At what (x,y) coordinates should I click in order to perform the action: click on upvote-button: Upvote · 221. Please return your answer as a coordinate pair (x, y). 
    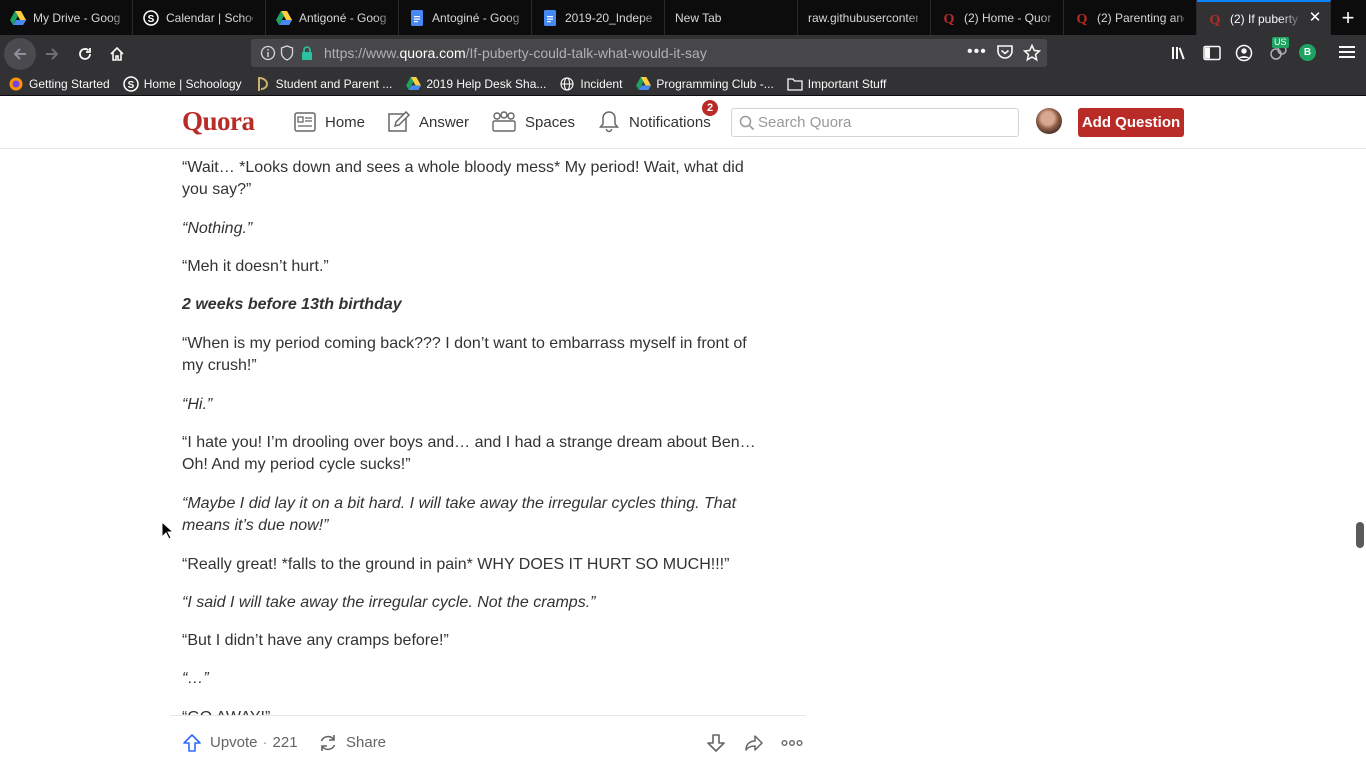
    Looking at the image, I should click on (240, 742).